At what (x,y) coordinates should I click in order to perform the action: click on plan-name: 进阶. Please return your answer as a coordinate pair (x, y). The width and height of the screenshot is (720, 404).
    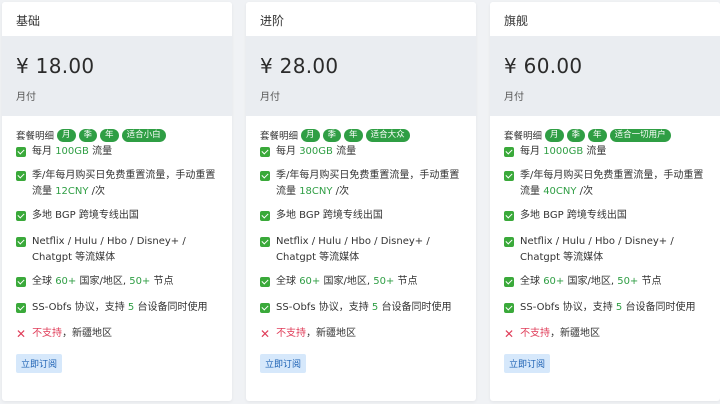
    Looking at the image, I should click on (361, 19).